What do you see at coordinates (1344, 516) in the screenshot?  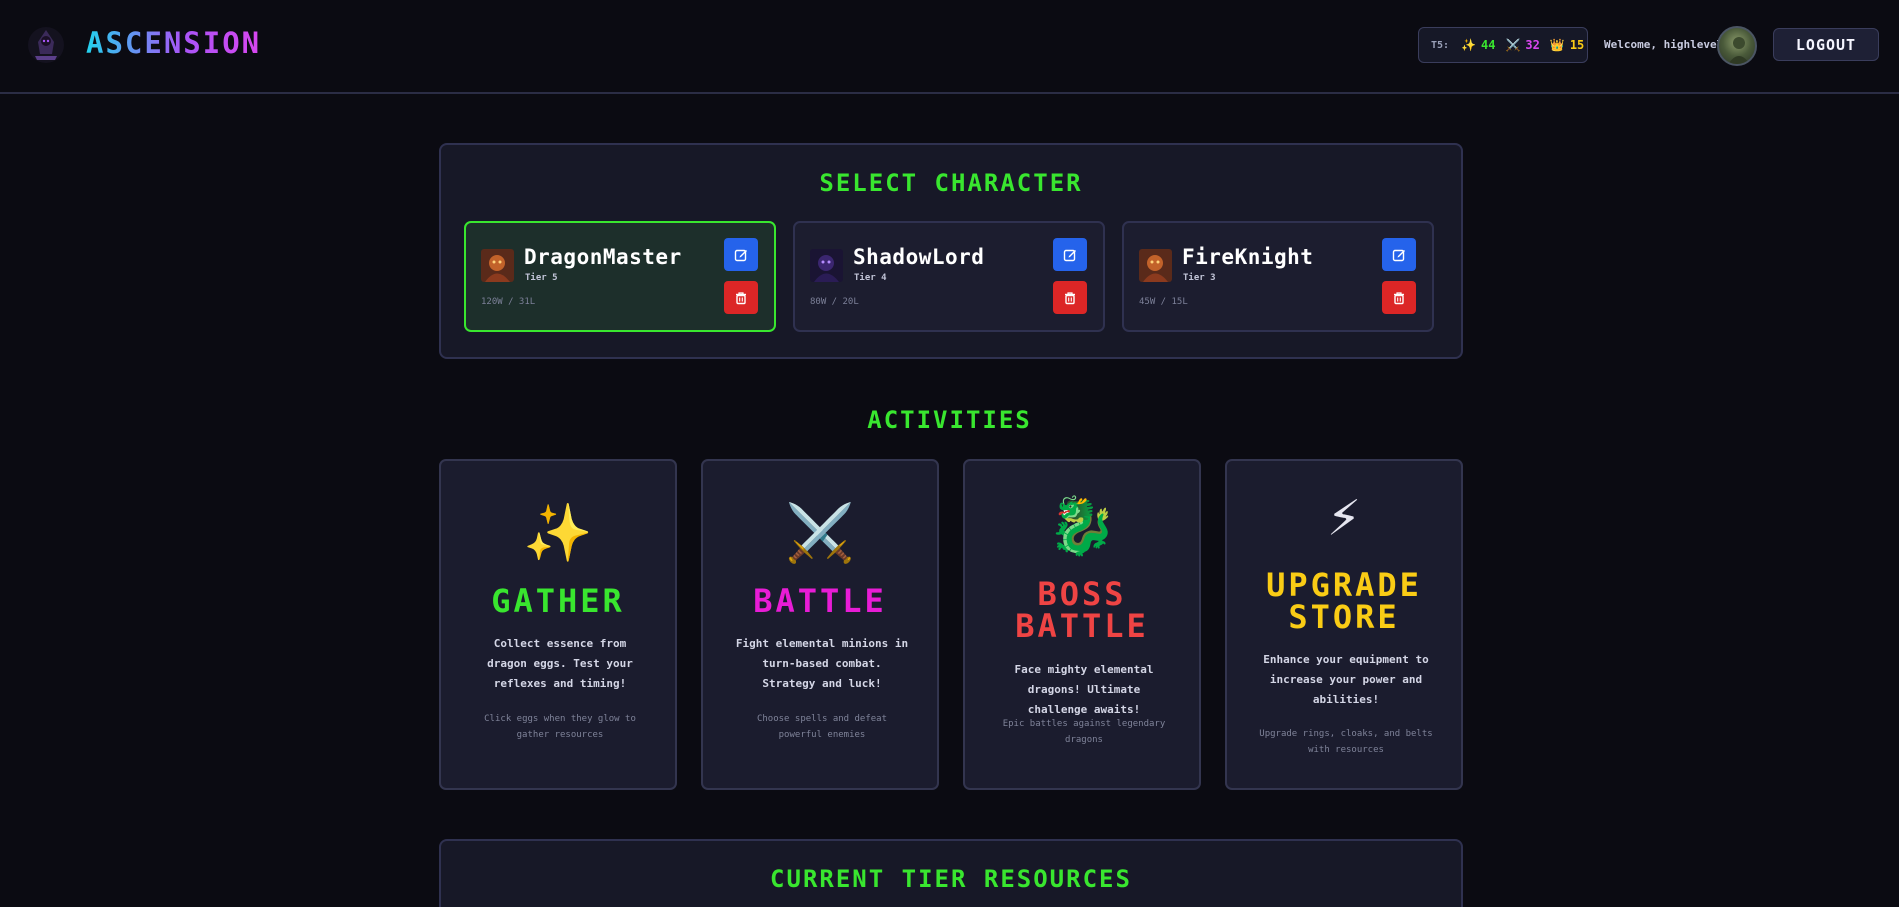 I see `lightning-icon: ⚡` at bounding box center [1344, 516].